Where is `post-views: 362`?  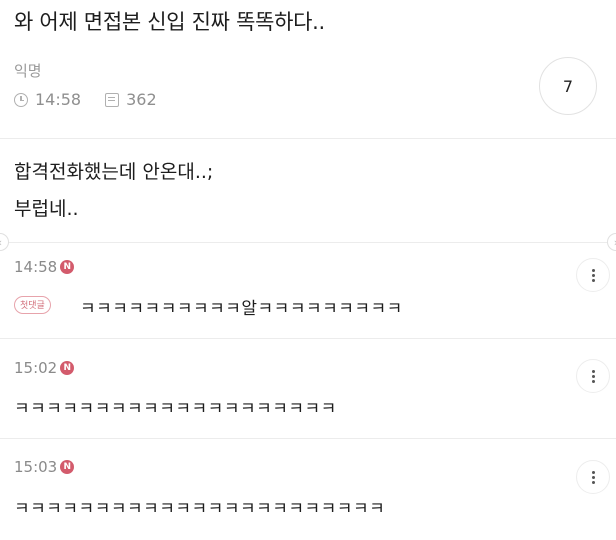 post-views: 362 is located at coordinates (141, 99).